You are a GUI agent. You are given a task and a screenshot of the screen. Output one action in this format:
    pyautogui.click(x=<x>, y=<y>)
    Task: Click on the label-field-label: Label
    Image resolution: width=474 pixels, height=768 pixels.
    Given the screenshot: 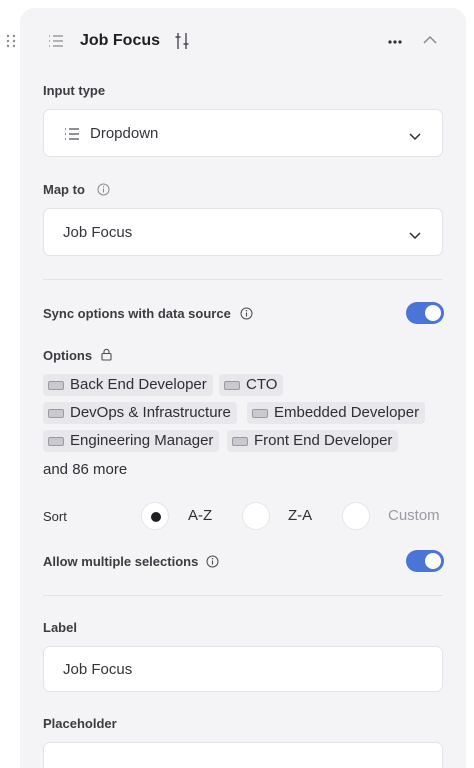 What is the action you would take?
    pyautogui.click(x=60, y=627)
    